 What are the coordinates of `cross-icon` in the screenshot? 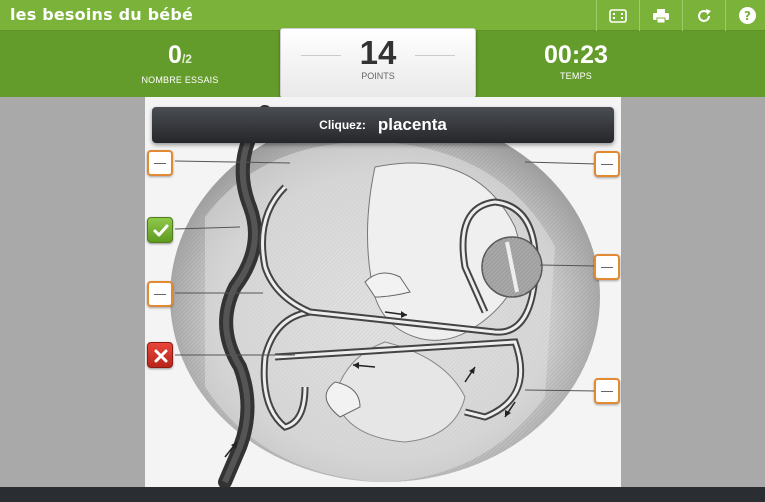 It's located at (161, 356).